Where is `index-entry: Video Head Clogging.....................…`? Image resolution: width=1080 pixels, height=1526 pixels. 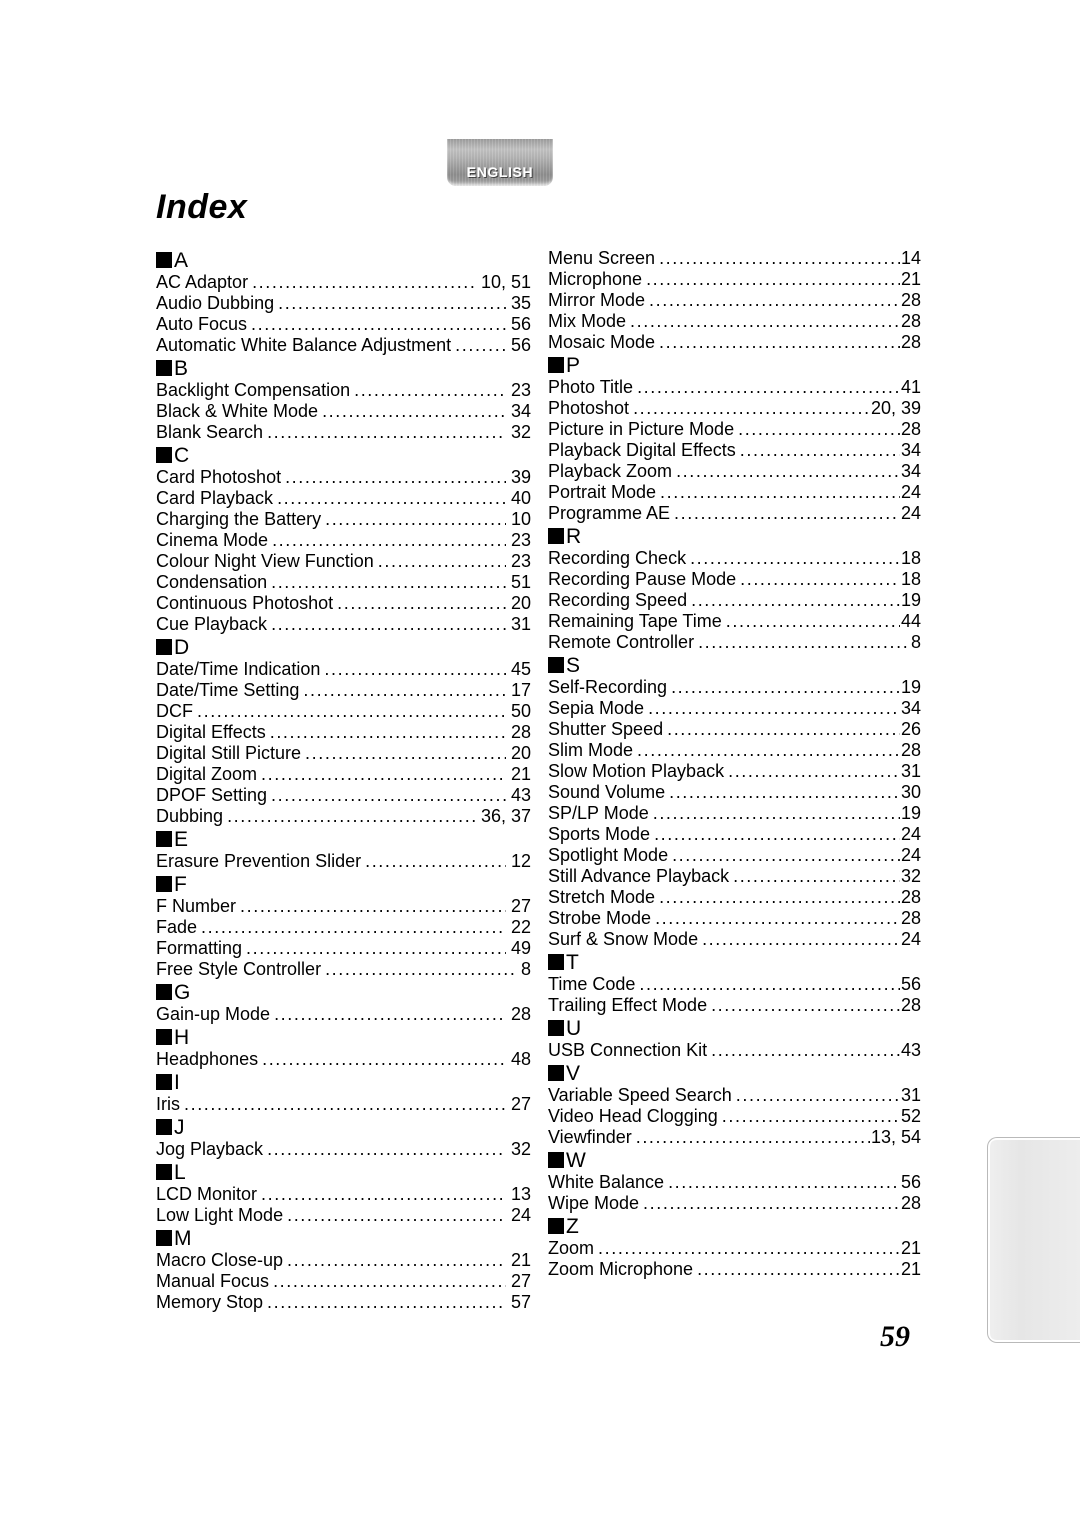
index-entry: Video Head Clogging.....................… is located at coordinates (734, 1116).